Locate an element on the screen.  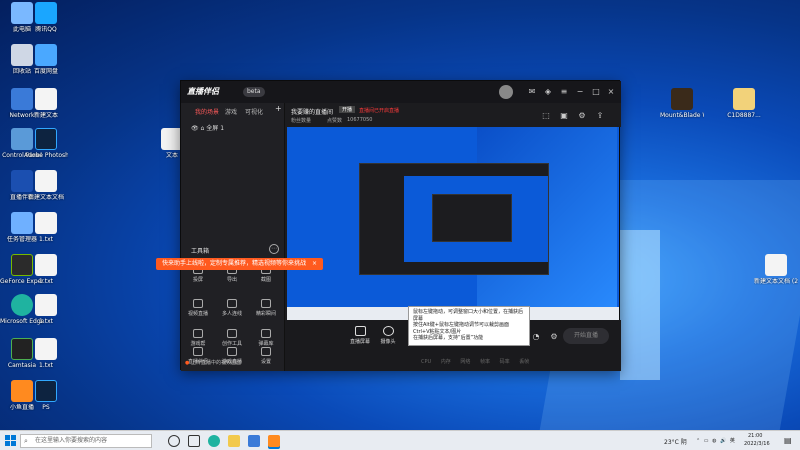
promo-banner: 快来助手上线啦，定制专属推荐，精选视频等你来挑战 × is located at coordinates (239, 264).